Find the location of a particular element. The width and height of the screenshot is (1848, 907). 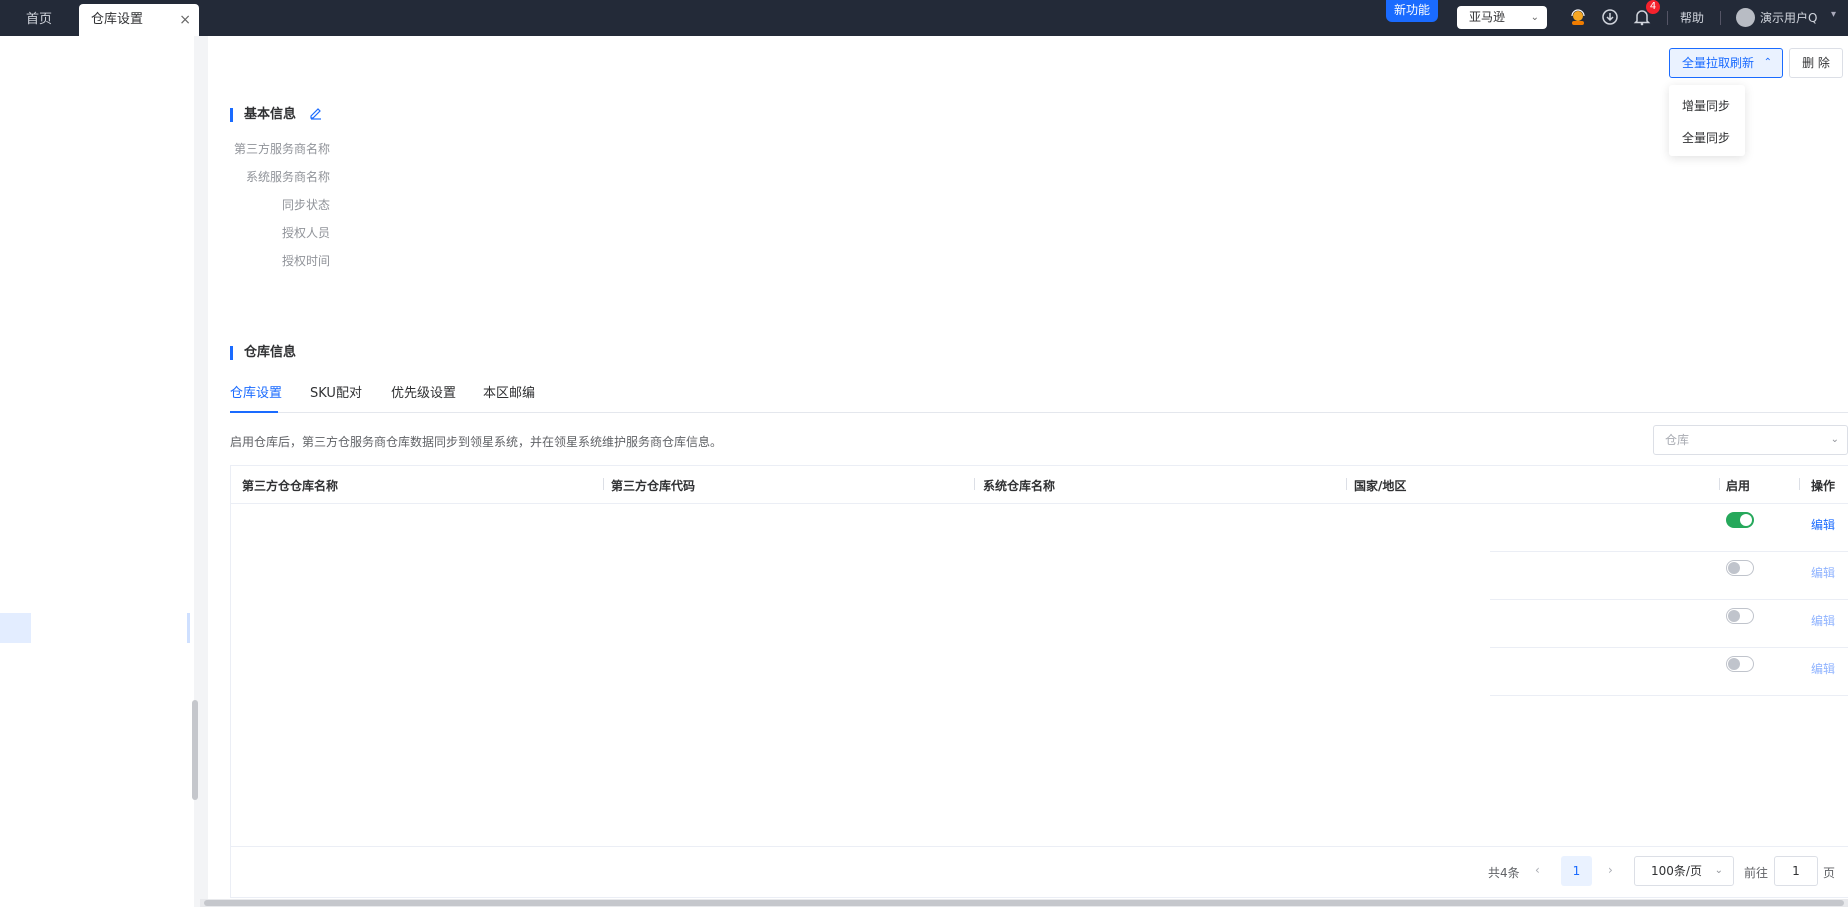

tab-warehouse-settings: 仓库设置 × is located at coordinates (139, 20).